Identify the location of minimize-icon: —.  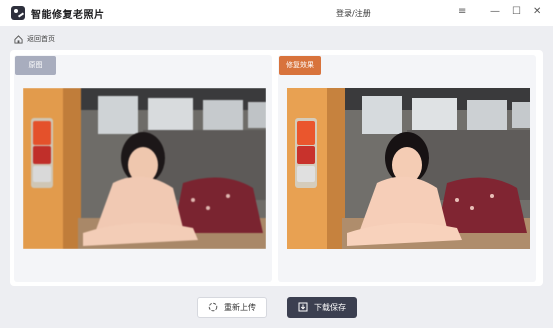
(495, 12).